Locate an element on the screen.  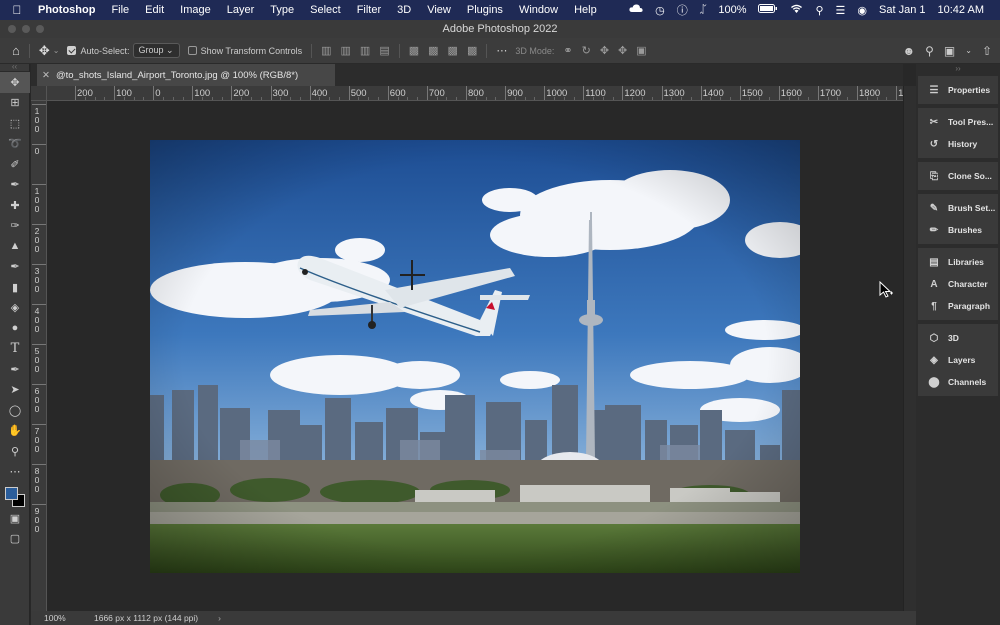
app-menu: Photoshop is located at coordinates (68, 10).